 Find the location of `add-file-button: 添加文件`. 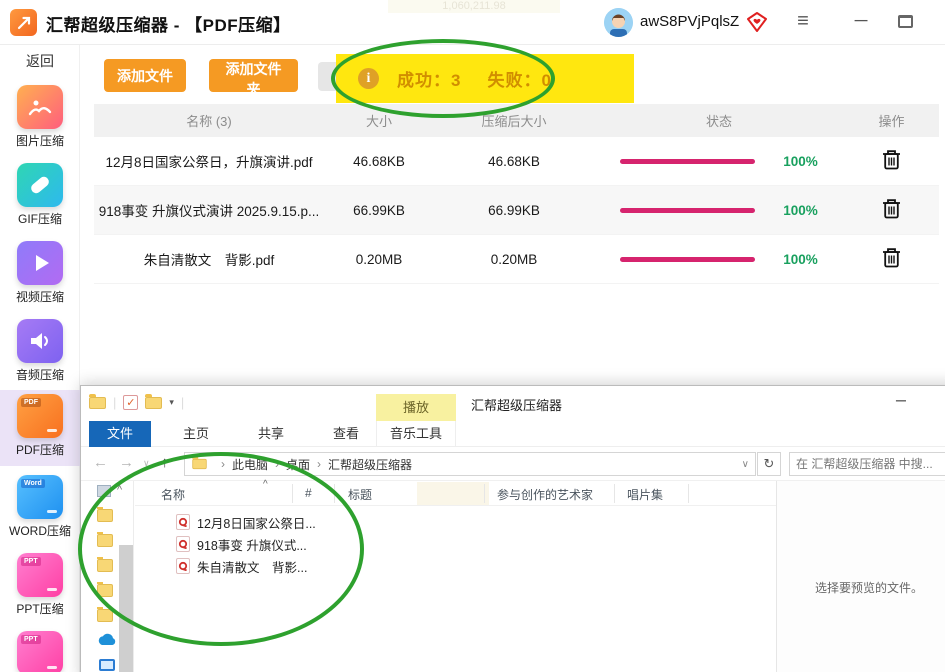

add-file-button: 添加文件 is located at coordinates (145, 75).